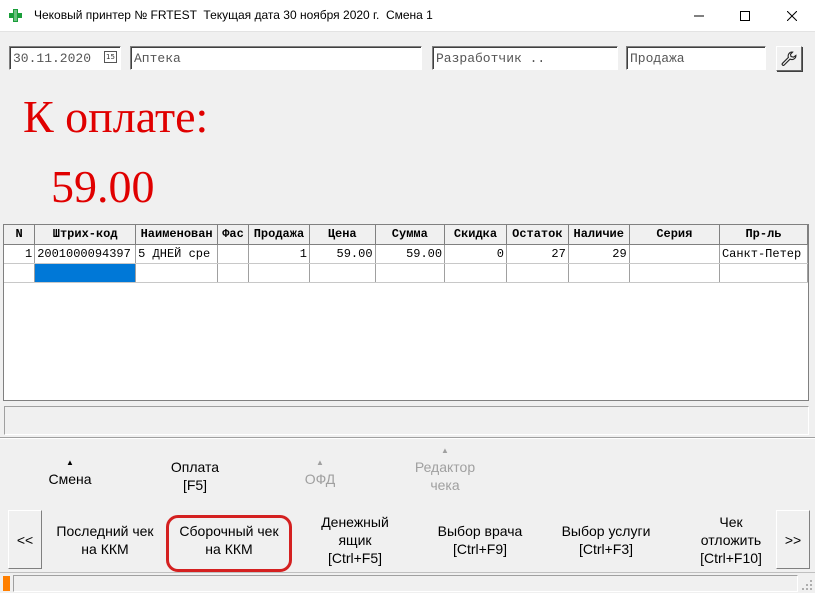 The width and height of the screenshot is (815, 593). Describe the element at coordinates (763, 235) in the screenshot. I see `column-header: Пр-ль` at that location.